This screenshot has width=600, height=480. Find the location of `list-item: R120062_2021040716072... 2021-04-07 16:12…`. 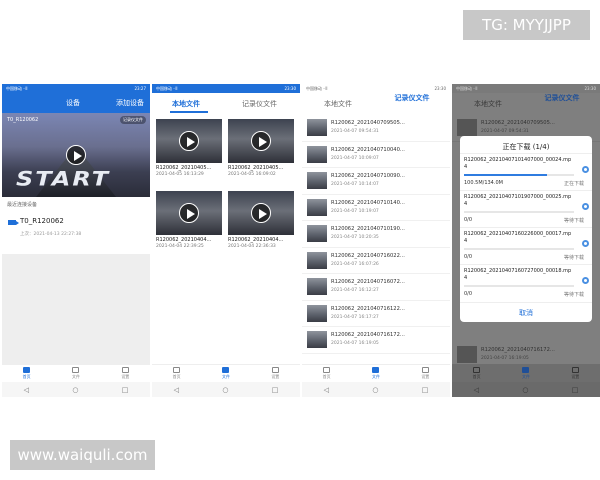

list-item: R120062_2021040716072... 2021-04-07 16:12… is located at coordinates (376, 287).